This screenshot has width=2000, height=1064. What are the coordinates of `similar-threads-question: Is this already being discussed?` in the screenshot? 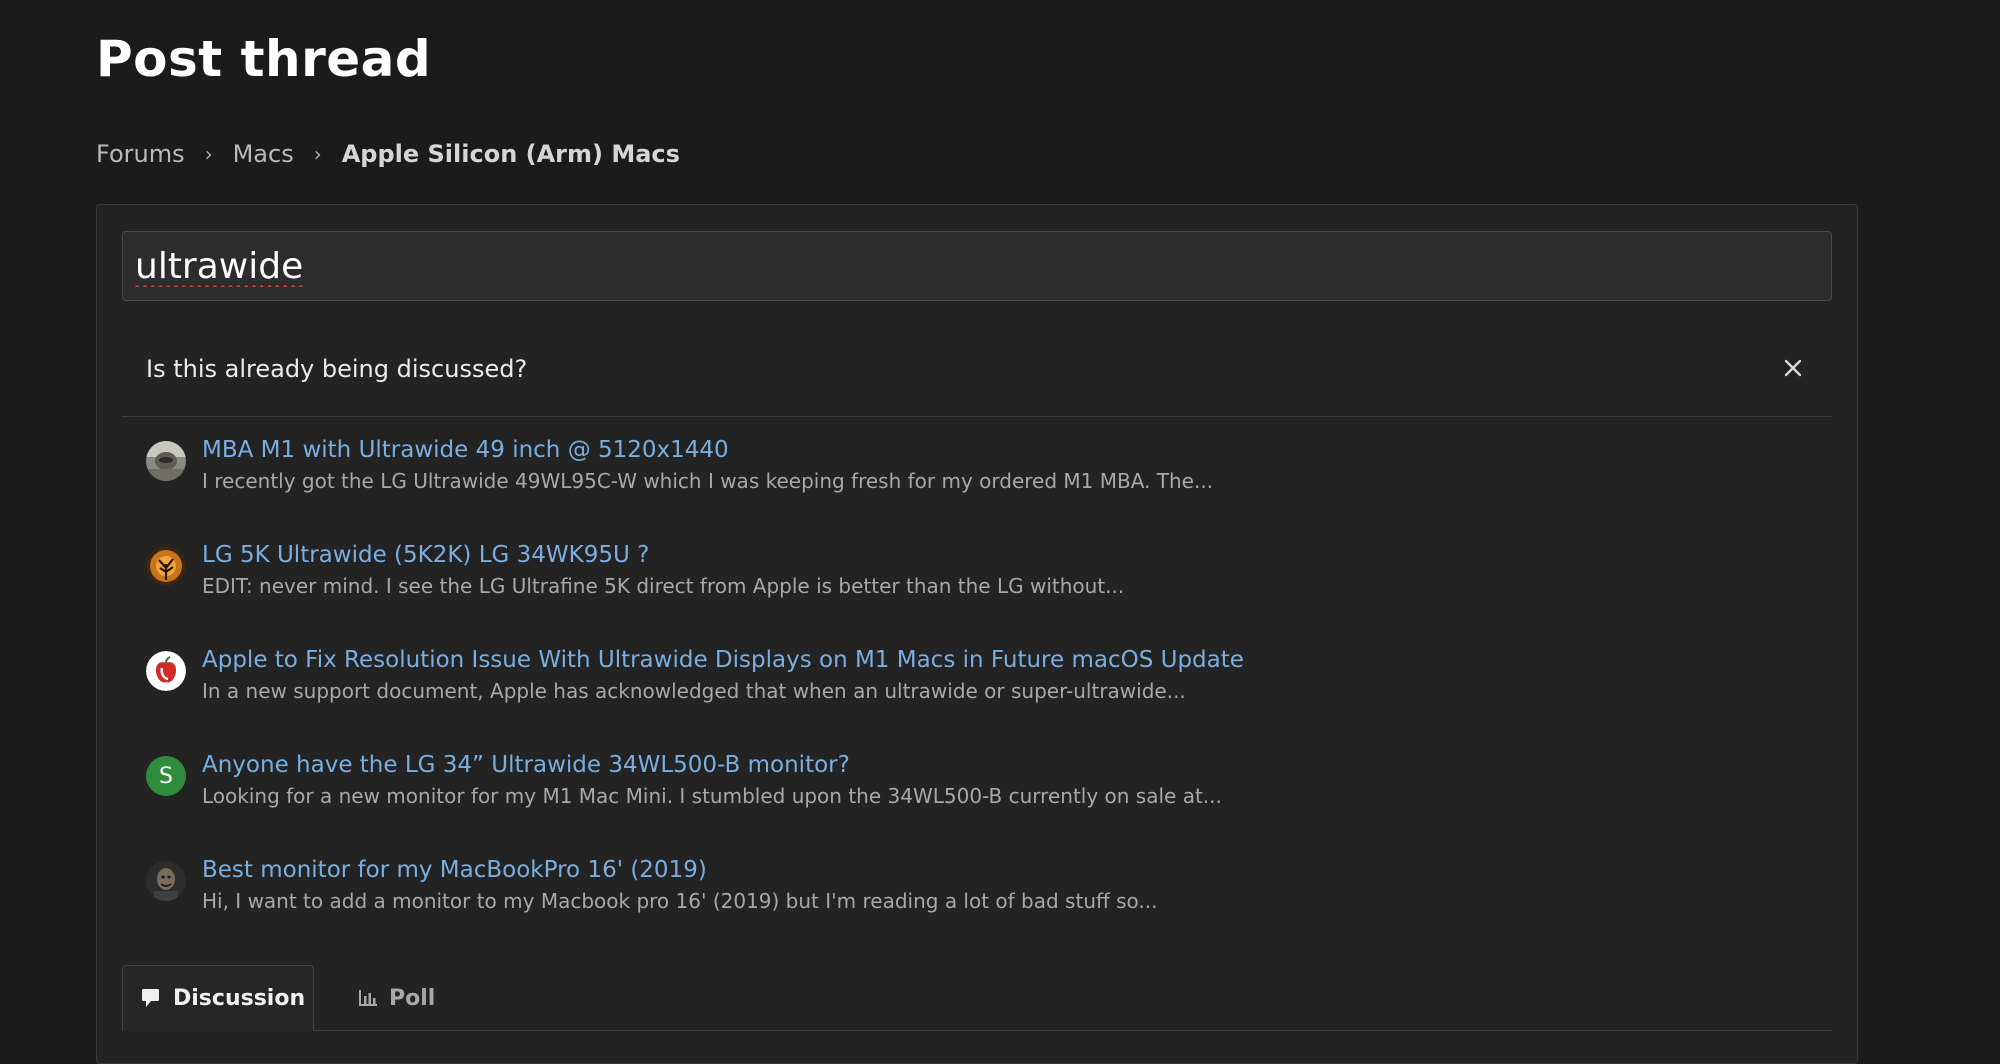 It's located at (337, 369).